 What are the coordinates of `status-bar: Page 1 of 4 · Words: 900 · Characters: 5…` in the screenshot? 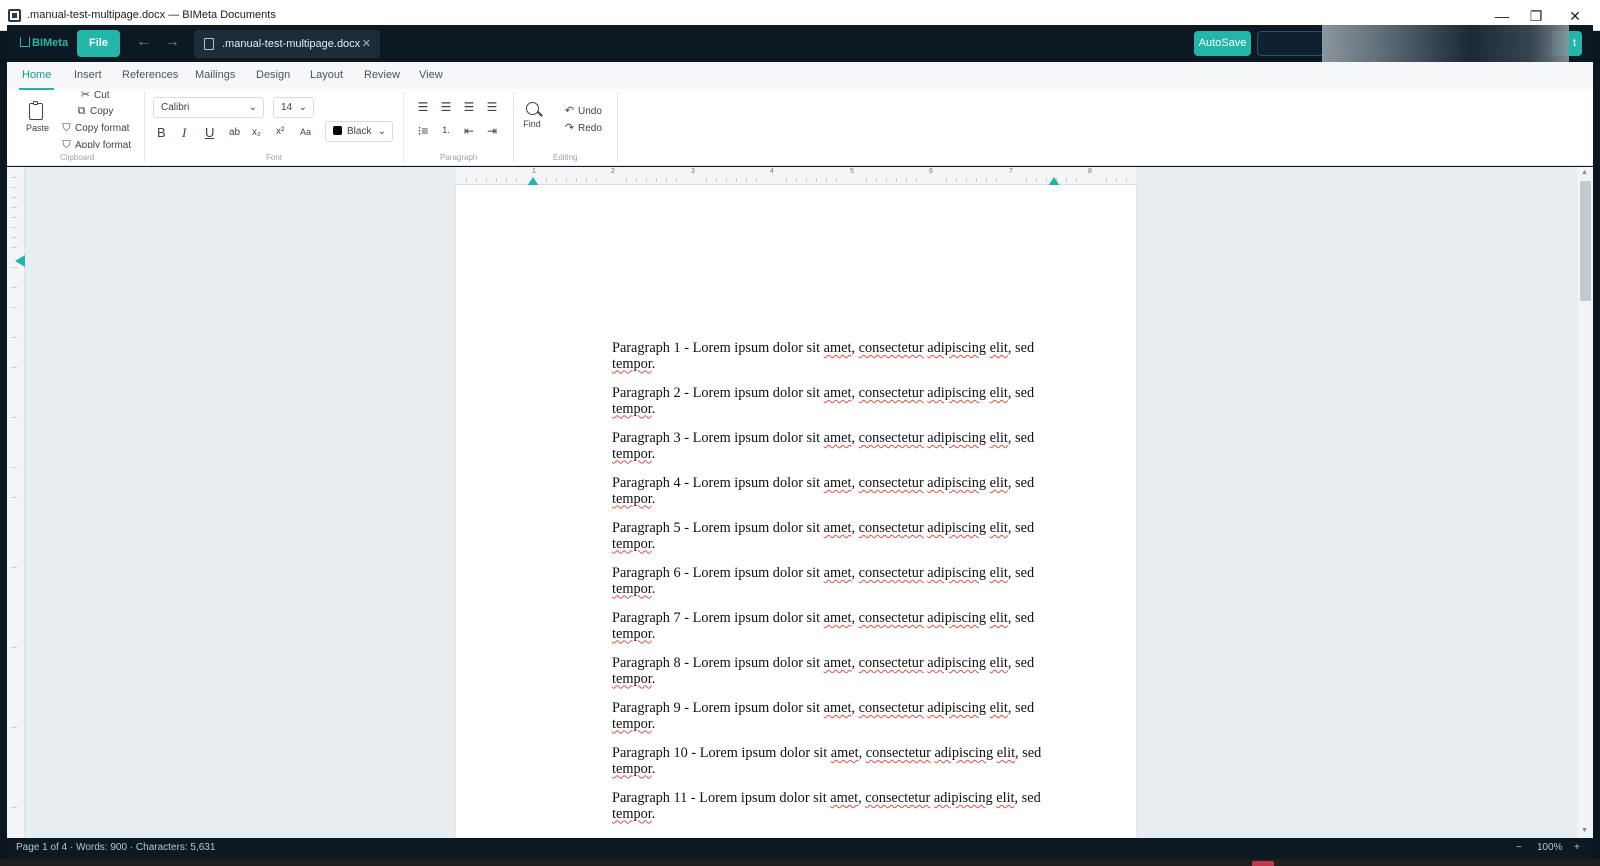 It's located at (800, 848).